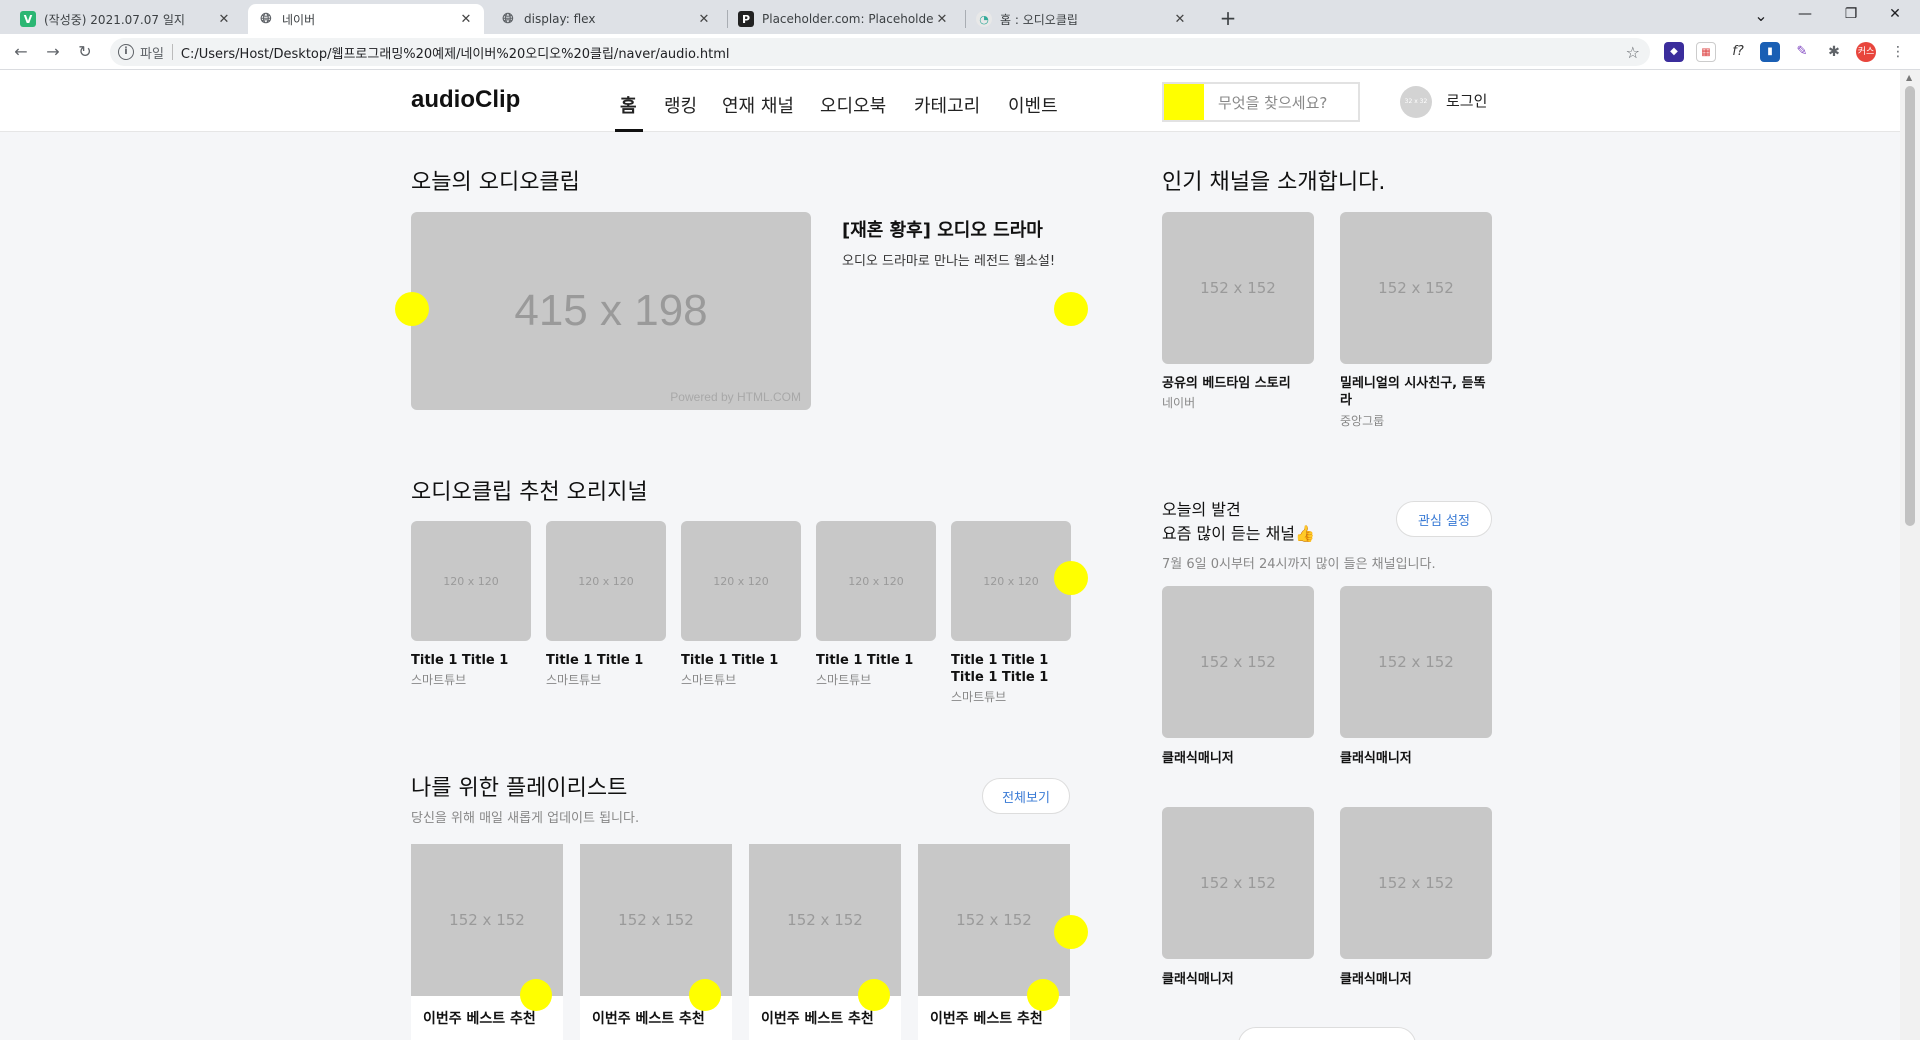  Describe the element at coordinates (984, 19) in the screenshot. I see `audioclip-icon: ◔` at that location.